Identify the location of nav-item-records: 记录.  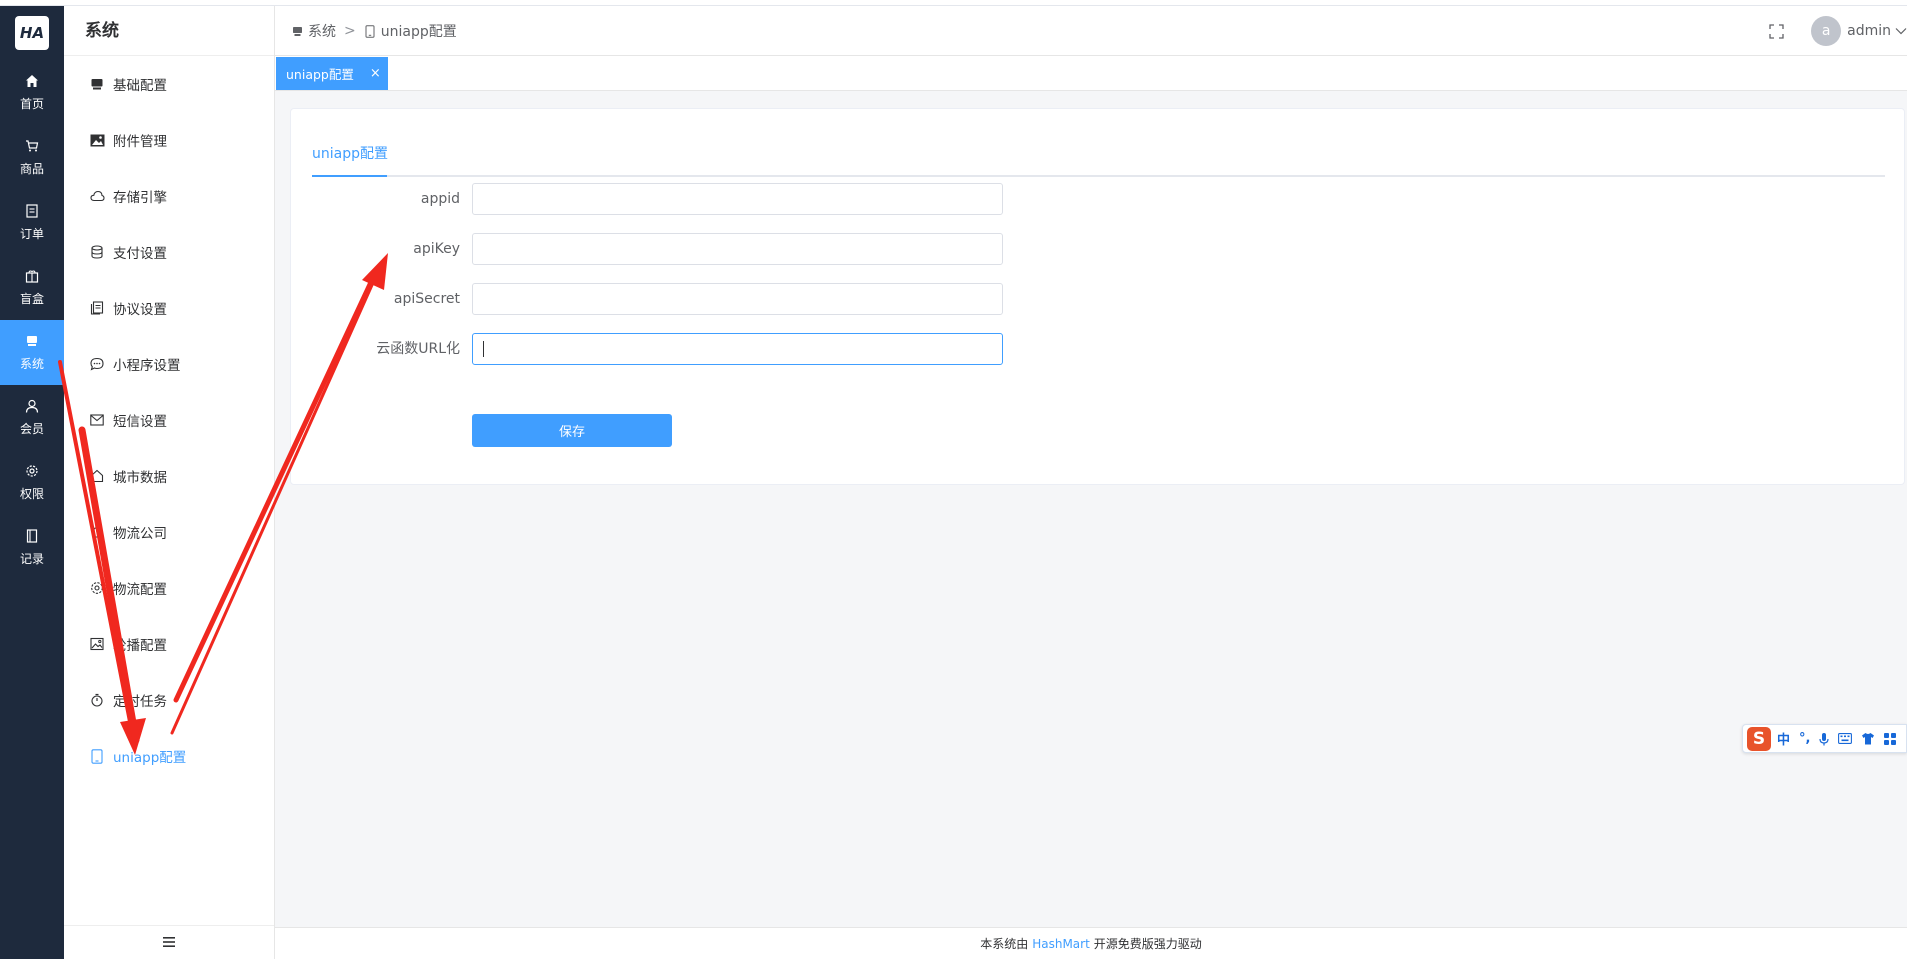
(32, 547).